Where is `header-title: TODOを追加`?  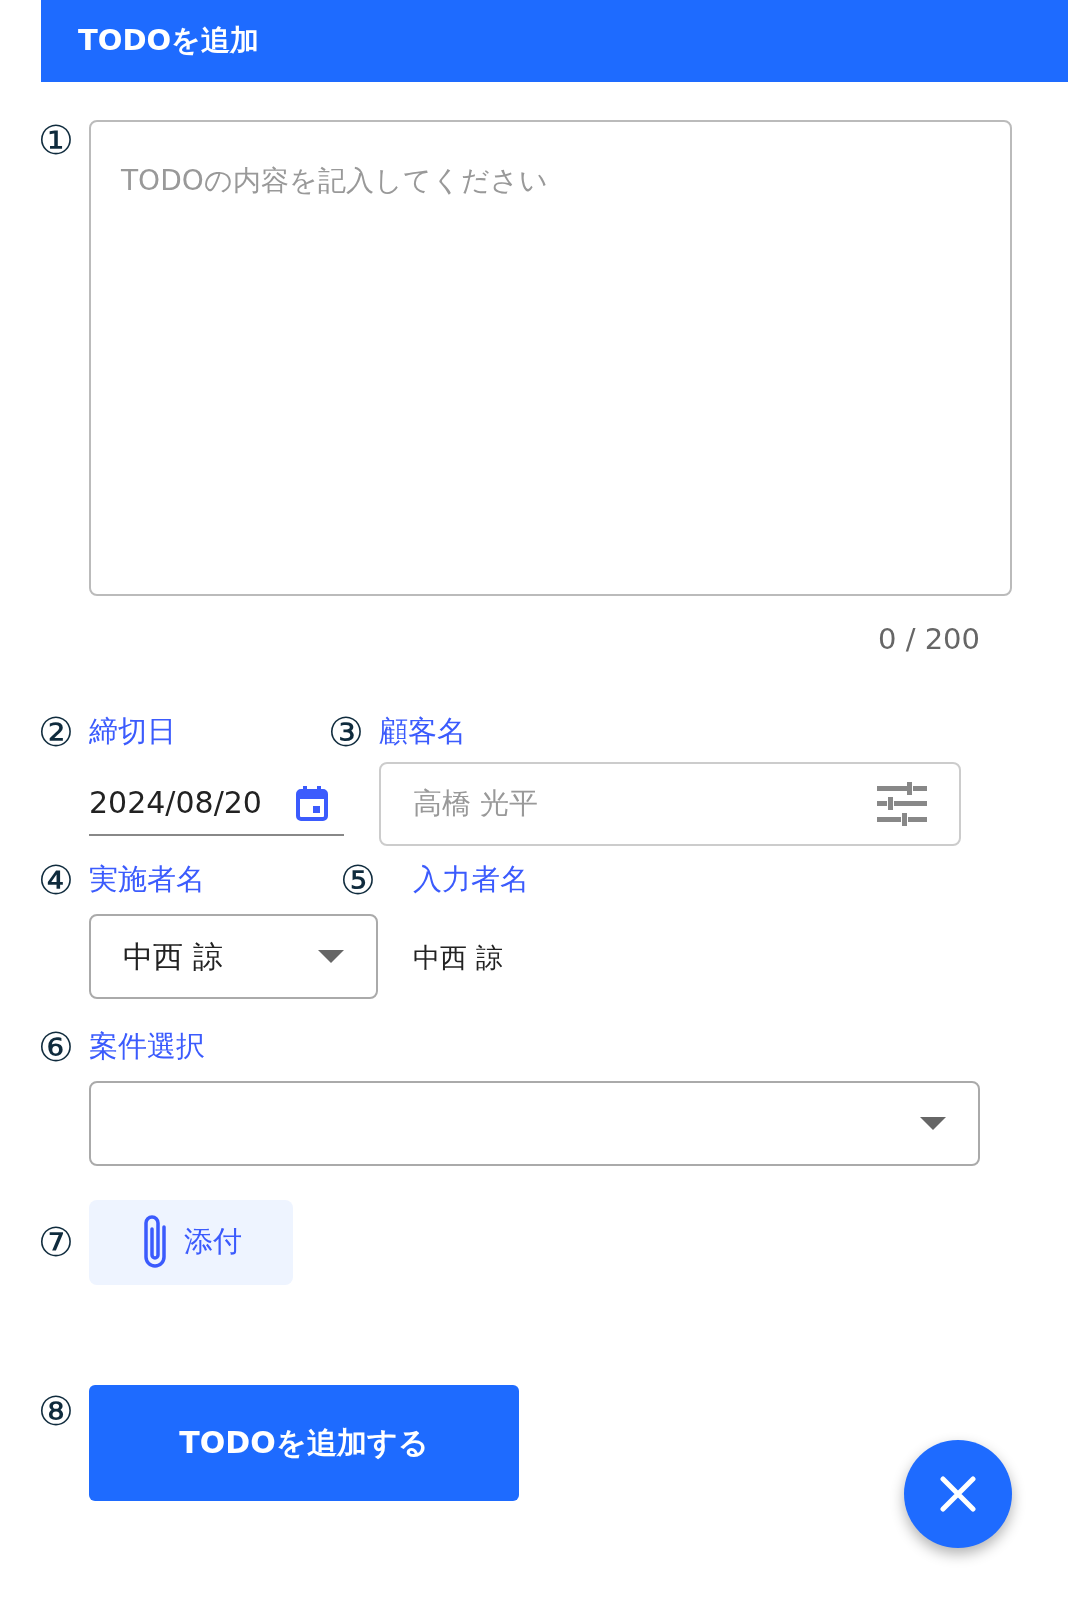
header-title: TODOを追加 is located at coordinates (169, 41).